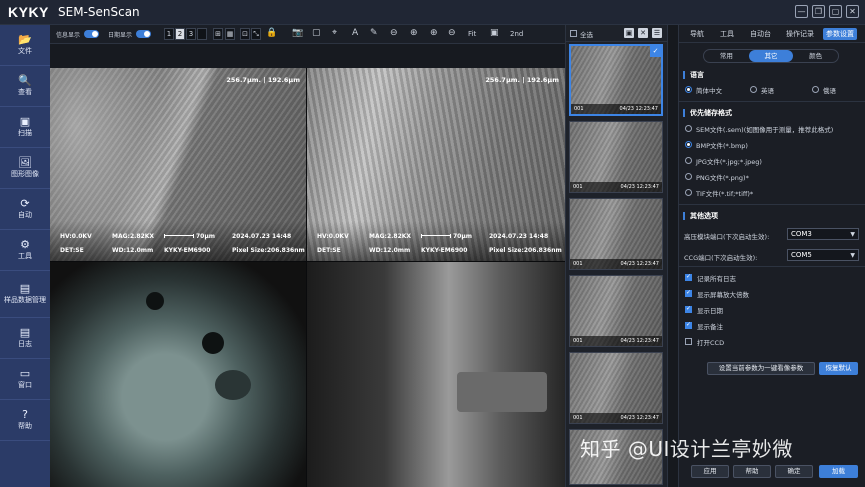  Describe the element at coordinates (573, 33) in the screenshot. I see `select-all-checkbox` at that location.